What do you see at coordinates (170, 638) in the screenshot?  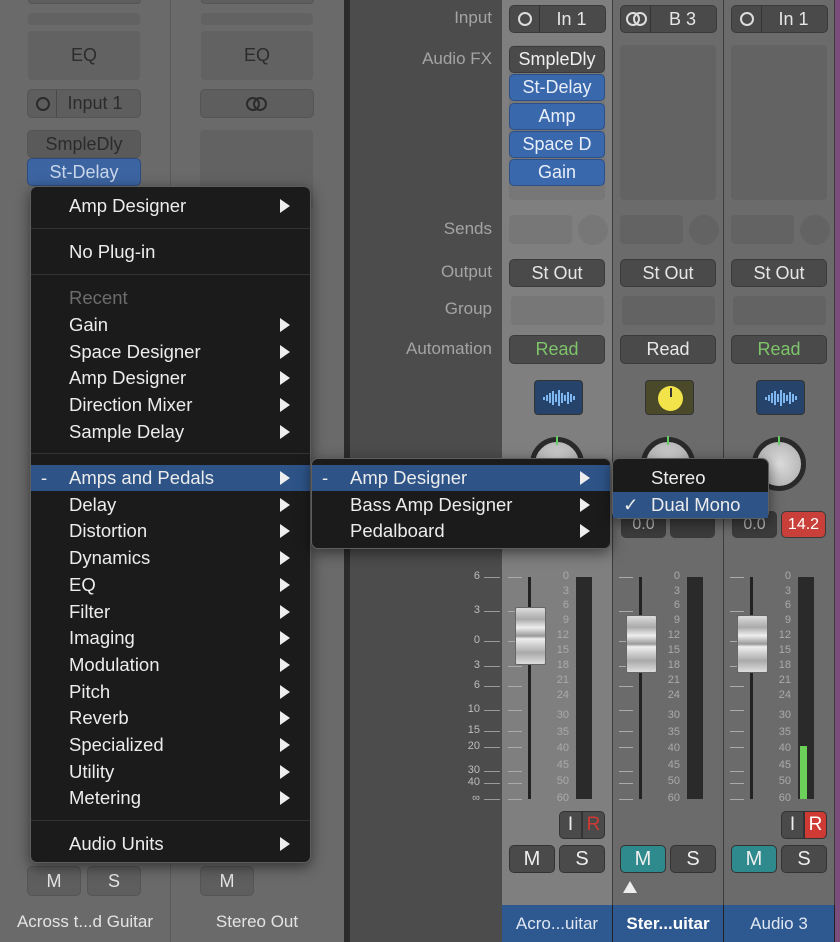 I see `menu-item-category: Imaging` at bounding box center [170, 638].